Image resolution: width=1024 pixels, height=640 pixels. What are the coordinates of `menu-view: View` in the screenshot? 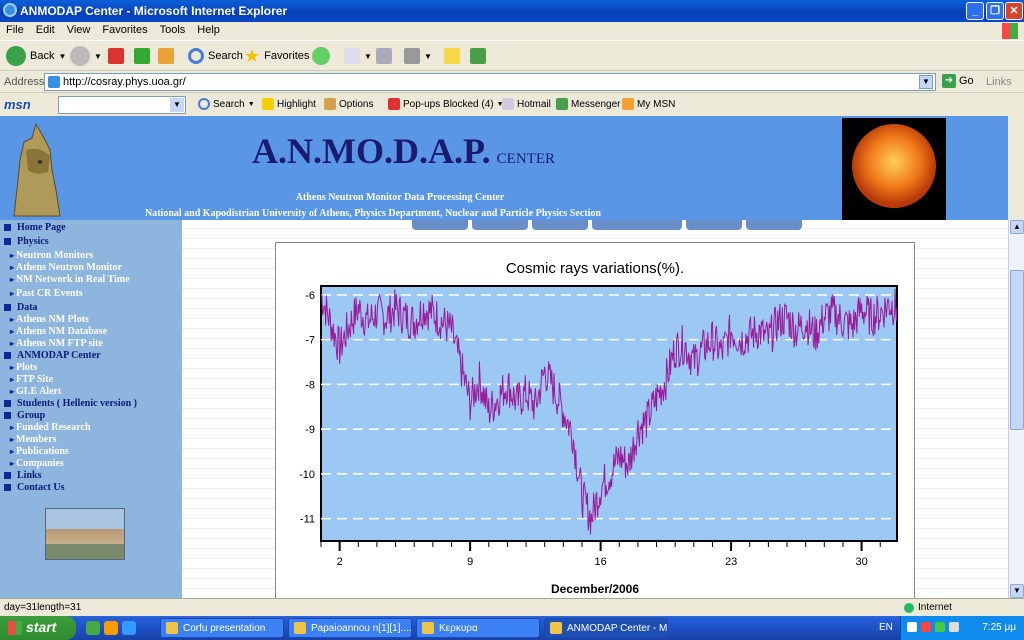 It's located at (79, 30).